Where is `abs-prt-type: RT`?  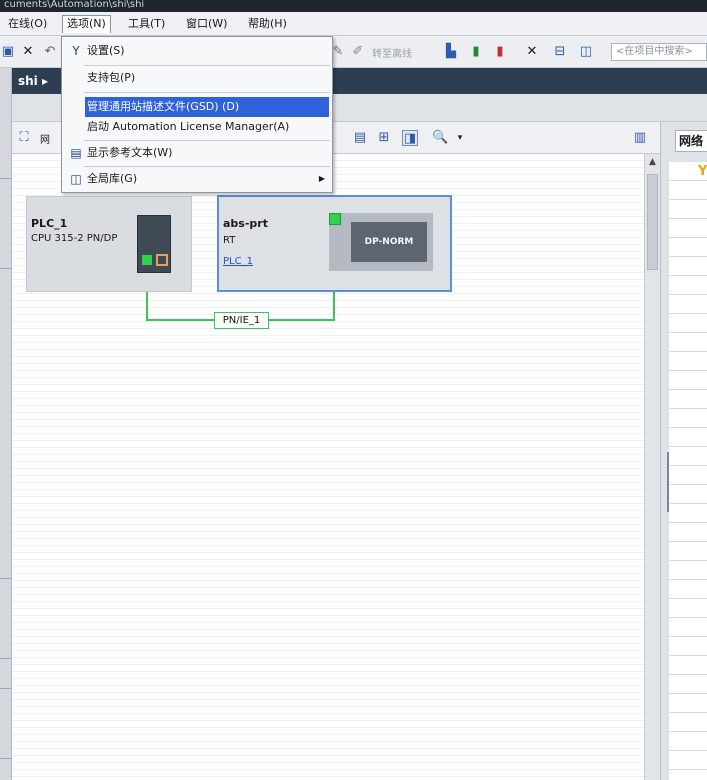
abs-prt-type: RT is located at coordinates (229, 240).